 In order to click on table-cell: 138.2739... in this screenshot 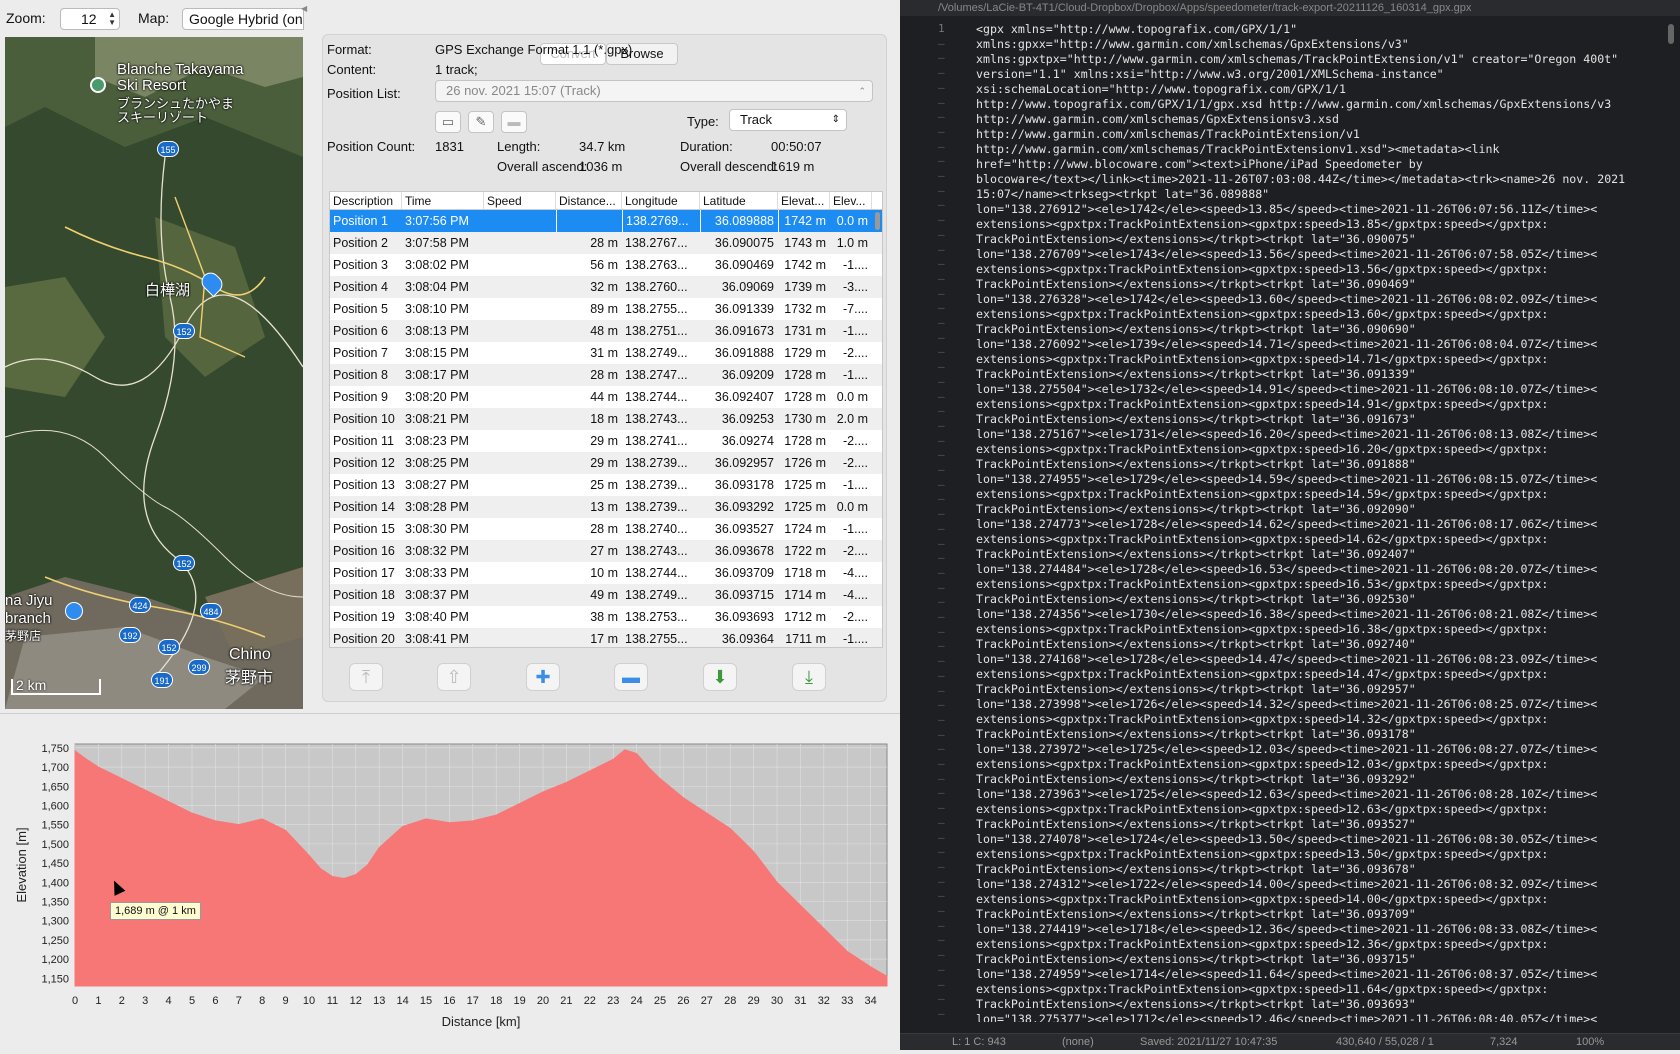, I will do `click(656, 463)`.